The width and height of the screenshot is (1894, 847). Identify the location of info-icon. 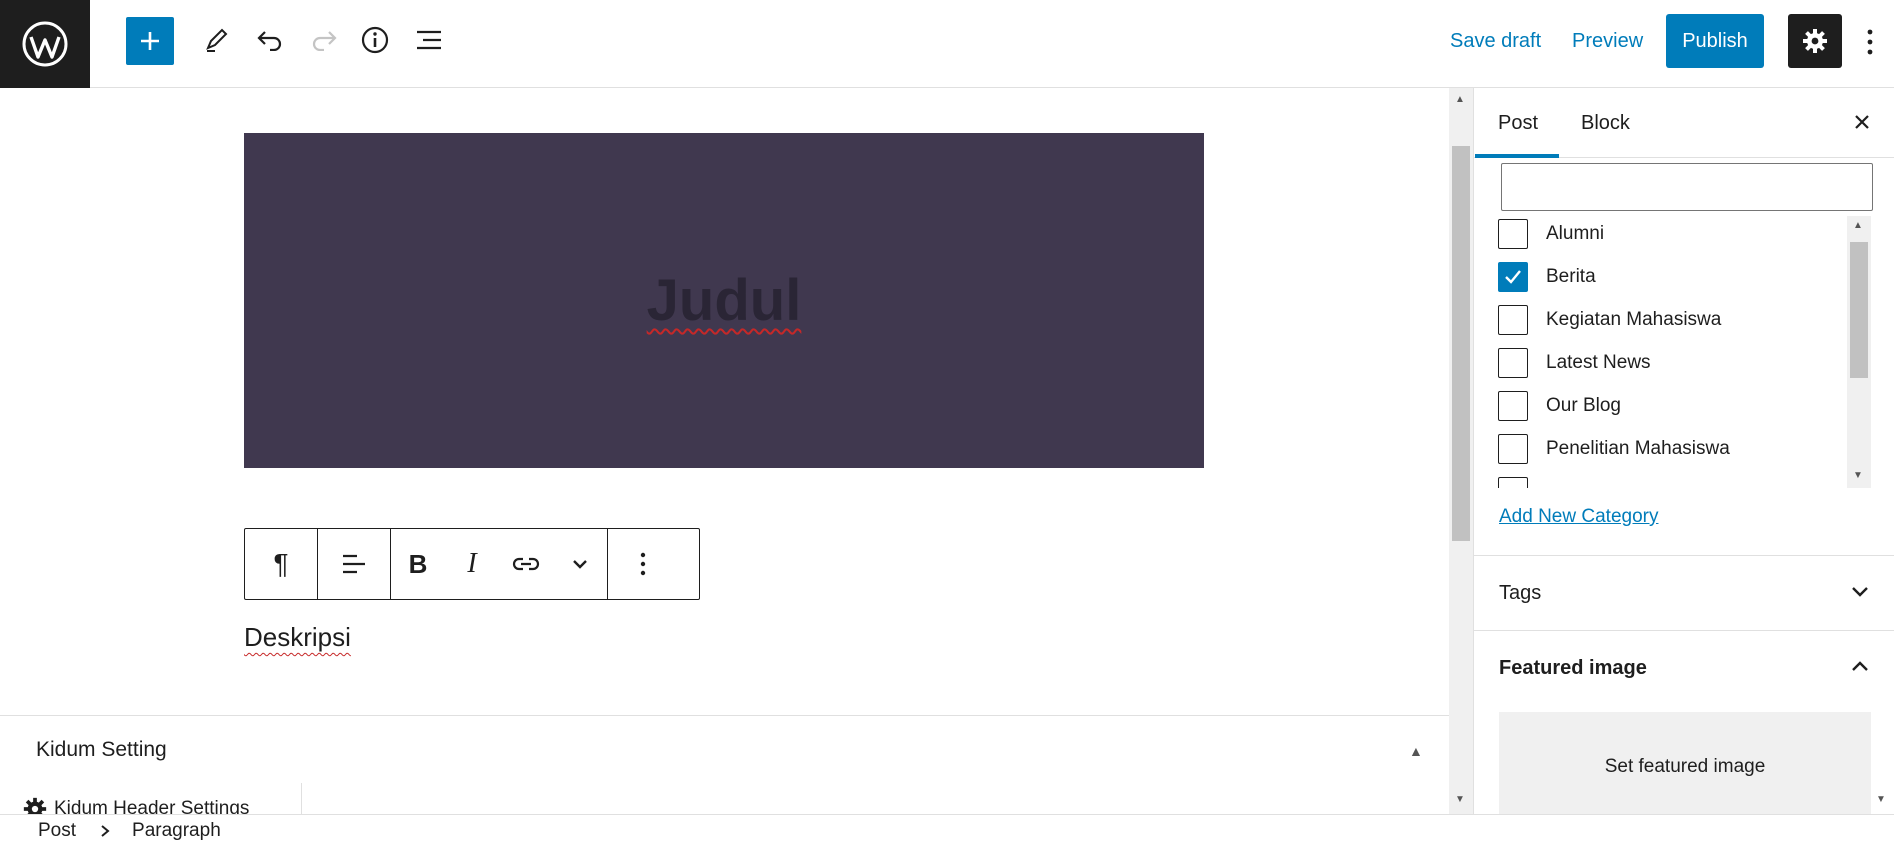
(375, 40).